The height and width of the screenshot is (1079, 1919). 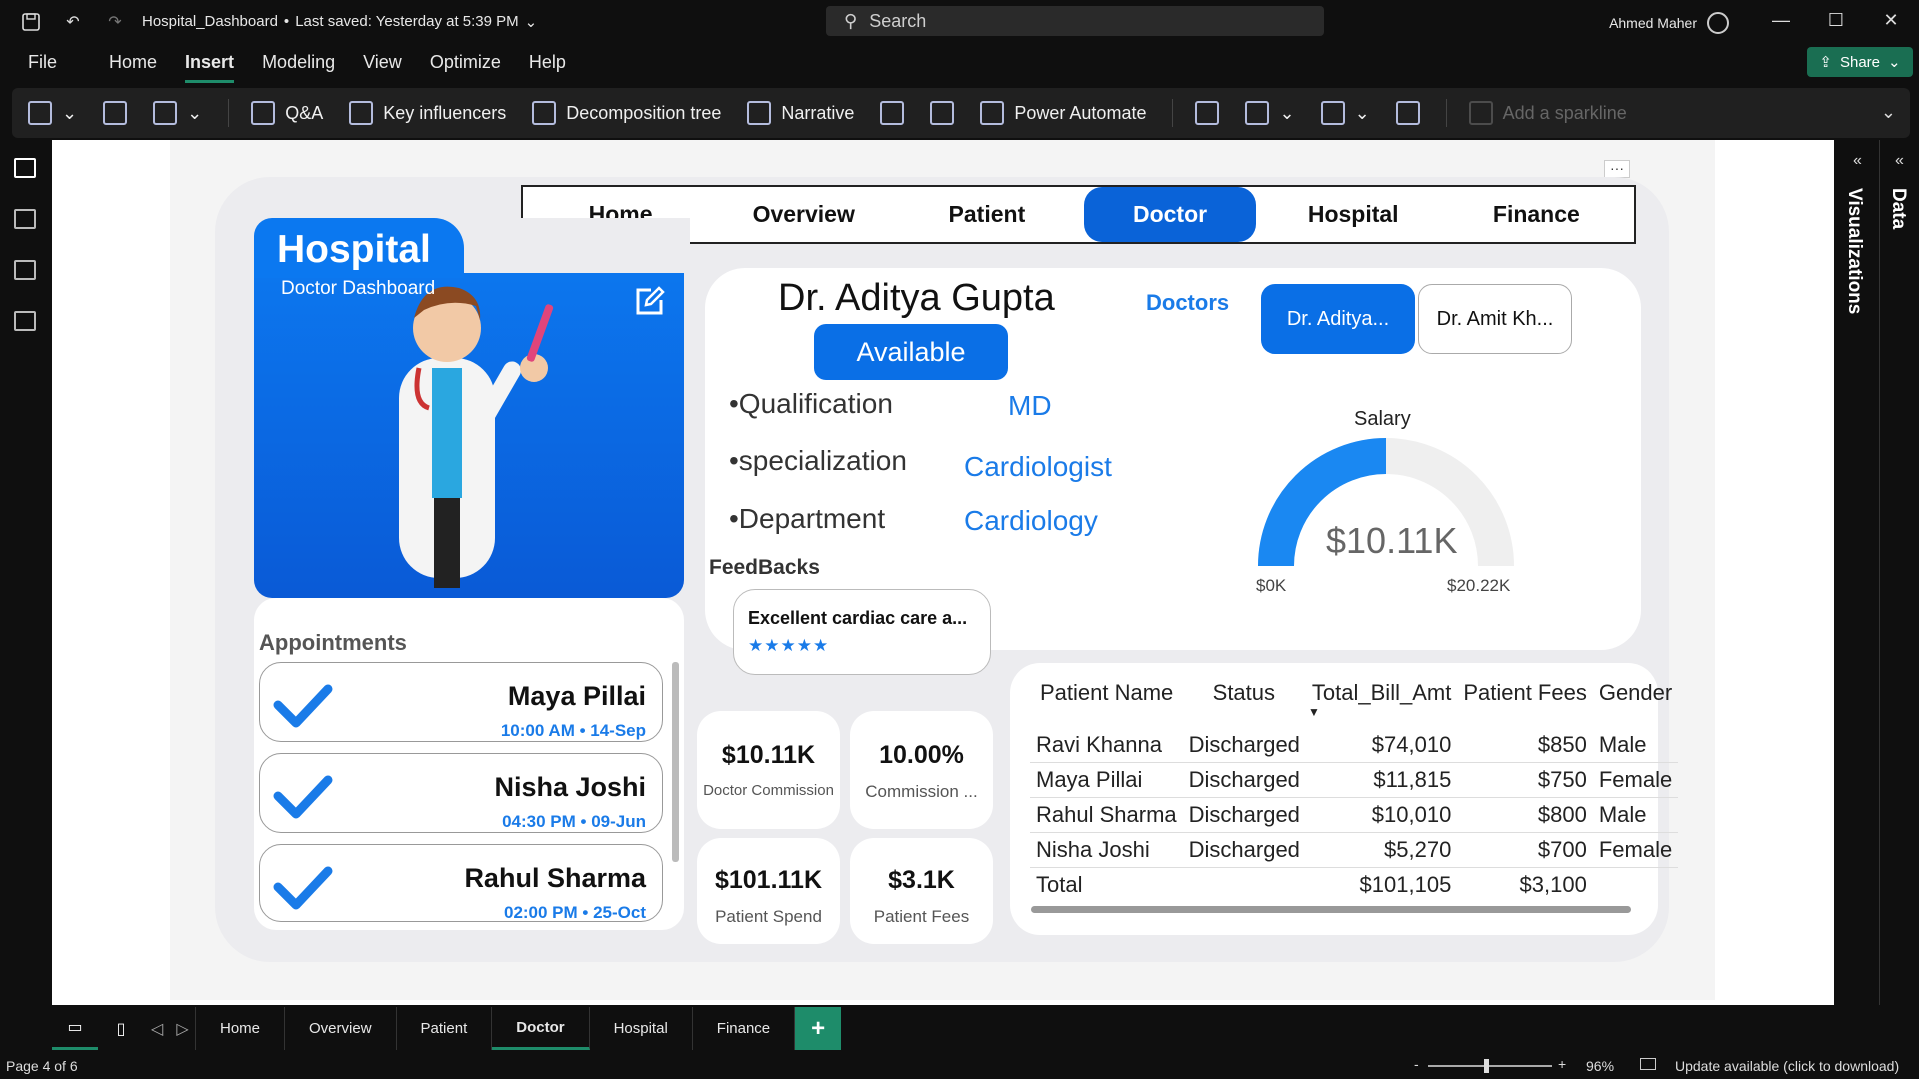 I want to click on menu-modeling: Modeling, so click(x=298, y=64).